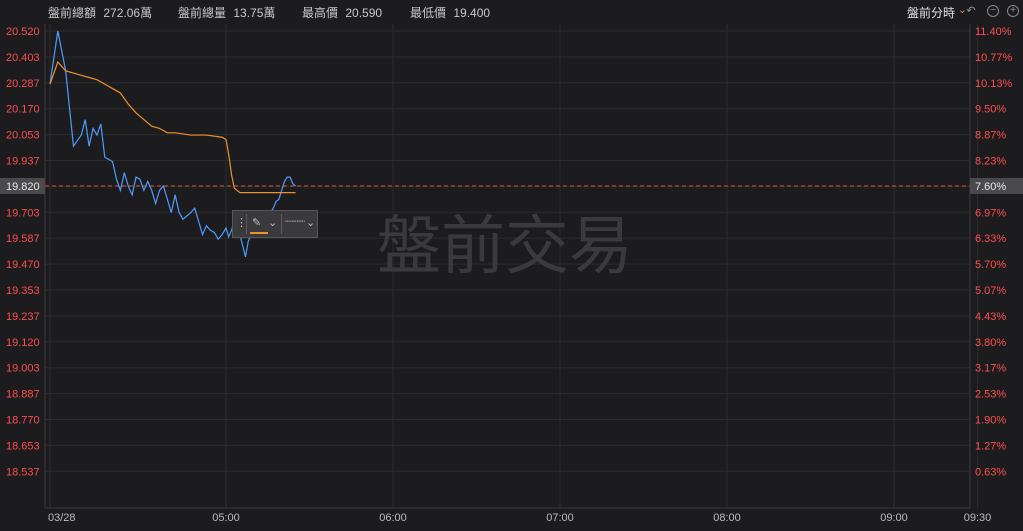 Image resolution: width=1023 pixels, height=531 pixels. I want to click on y-tick-label: 19.120, so click(23, 343).